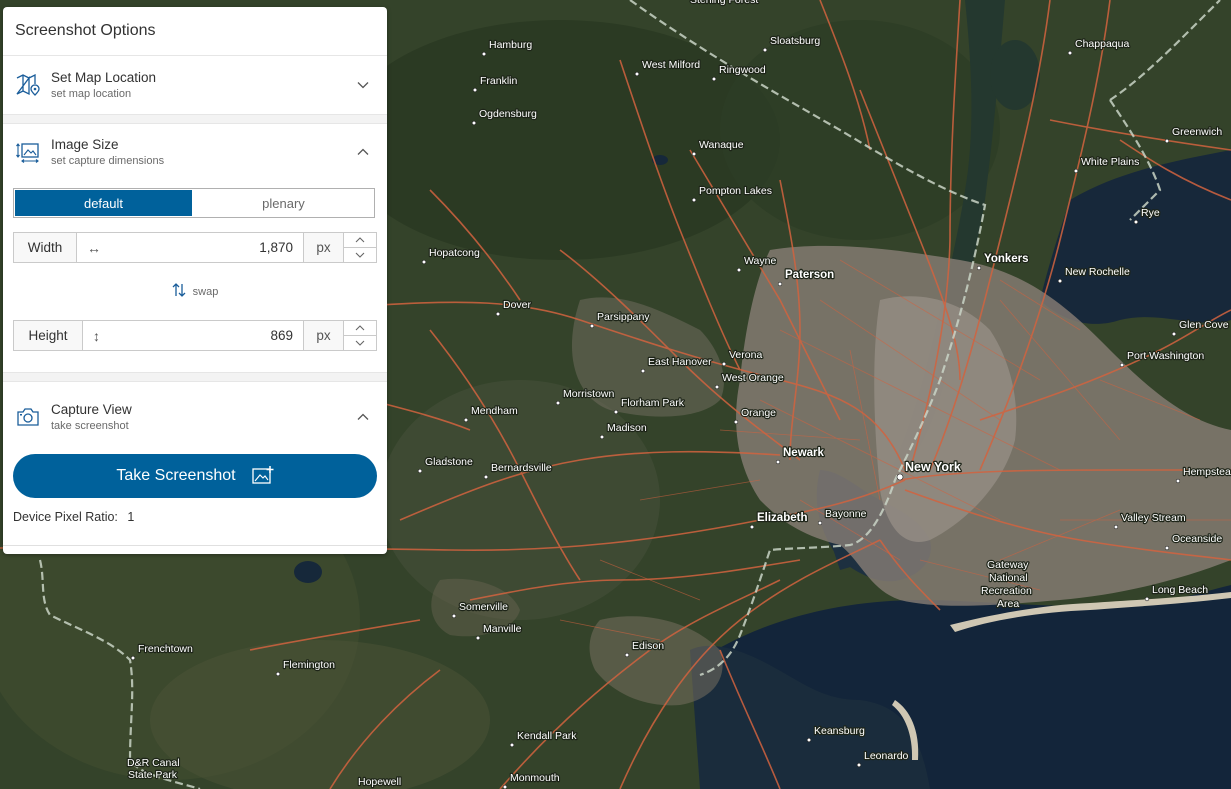 The image size is (1231, 789). I want to click on take-screenshot-button: Take Screenshot, so click(195, 476).